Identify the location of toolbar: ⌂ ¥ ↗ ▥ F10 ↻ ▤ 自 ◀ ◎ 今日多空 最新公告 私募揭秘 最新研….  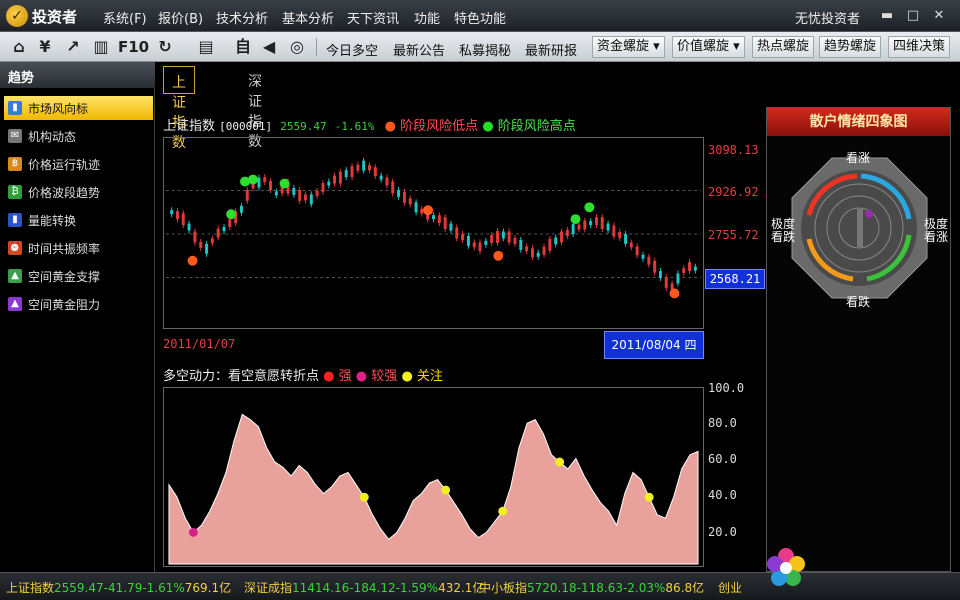
(480, 47).